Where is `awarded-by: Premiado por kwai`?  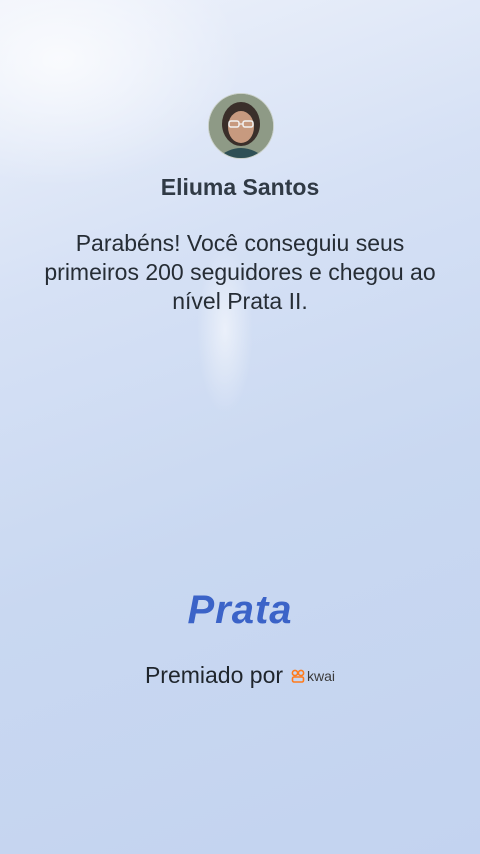 awarded-by: Premiado por kwai is located at coordinates (240, 675).